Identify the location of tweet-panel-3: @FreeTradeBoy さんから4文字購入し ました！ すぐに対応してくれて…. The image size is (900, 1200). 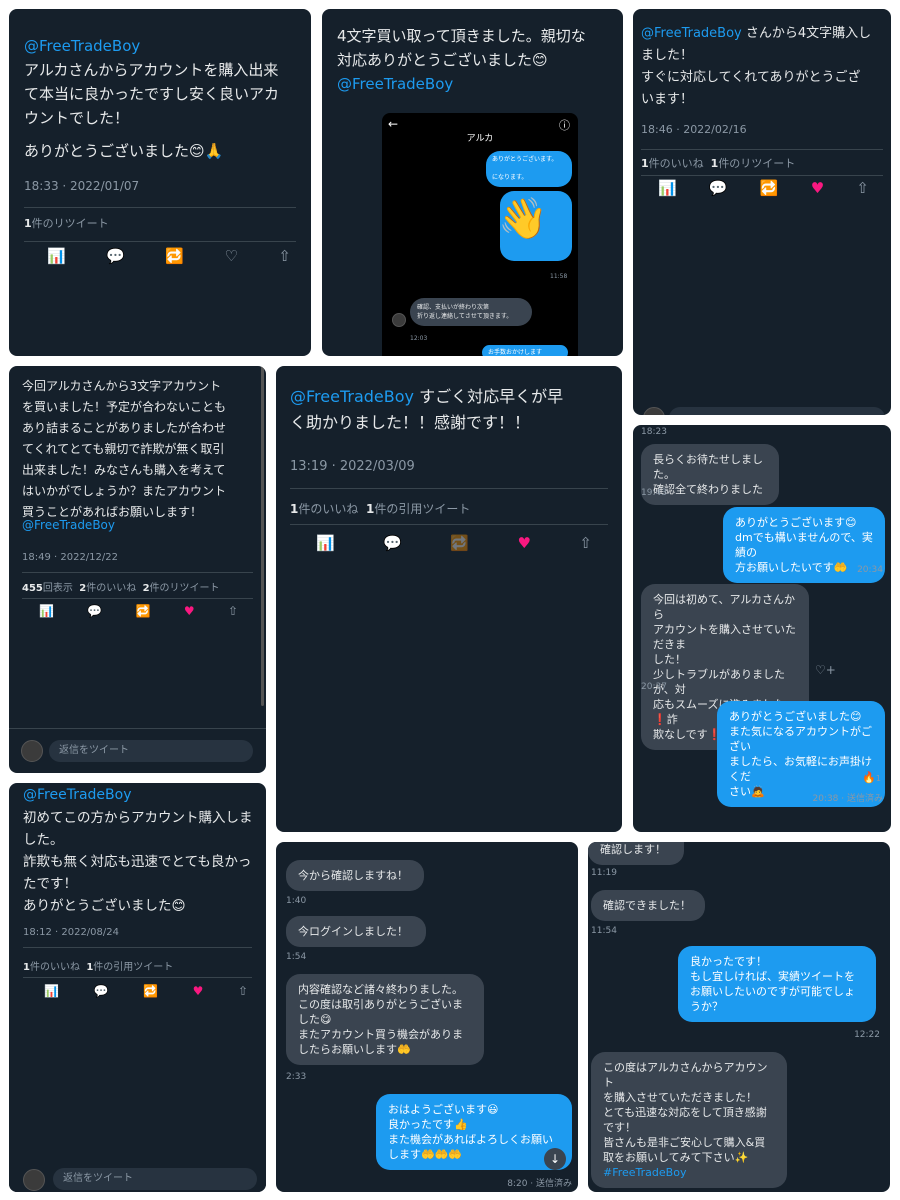
(762, 212).